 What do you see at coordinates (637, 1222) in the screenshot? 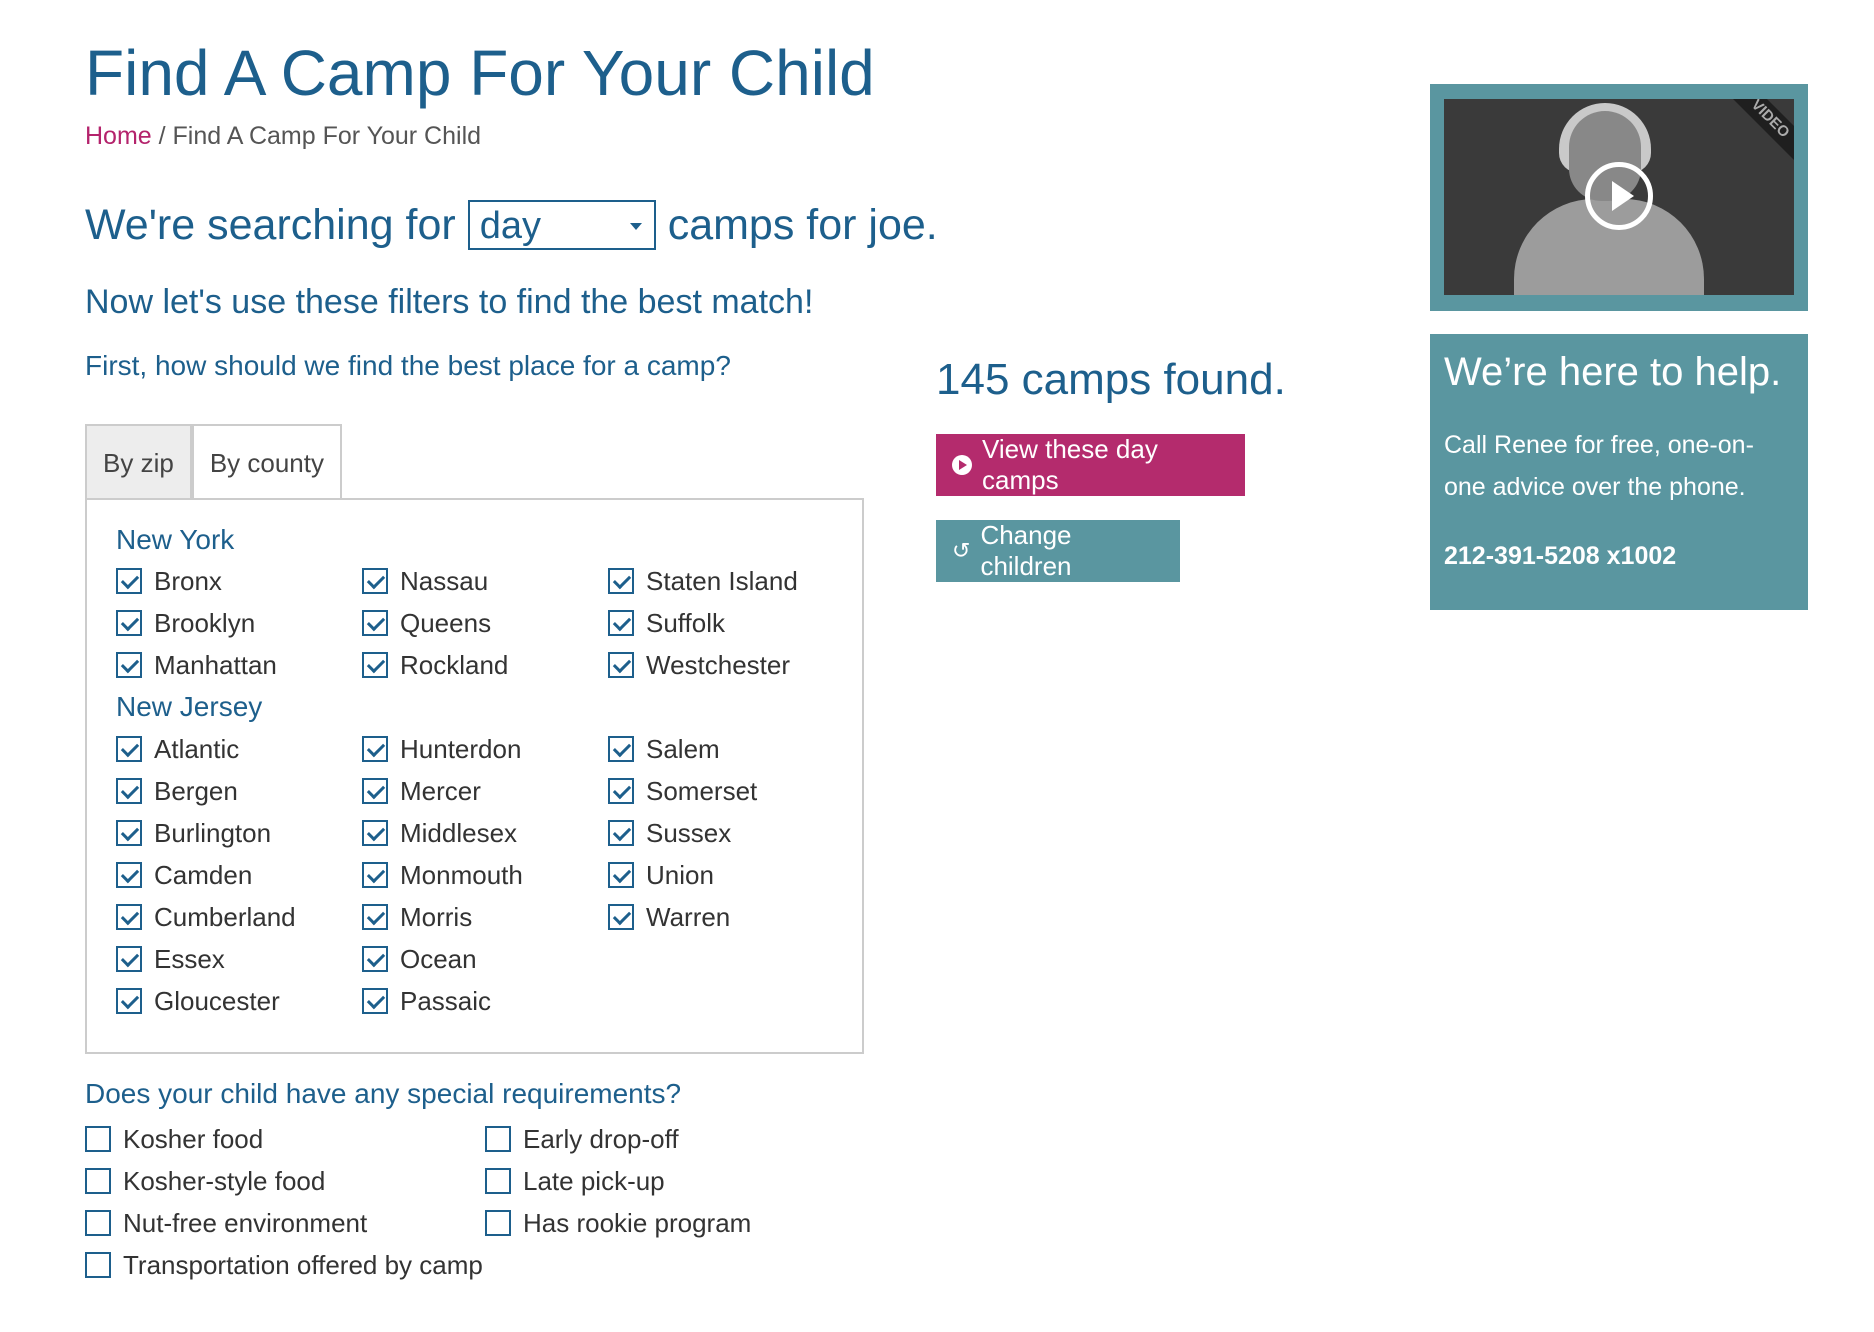
I see `checkbox-label: Has rookie program` at bounding box center [637, 1222].